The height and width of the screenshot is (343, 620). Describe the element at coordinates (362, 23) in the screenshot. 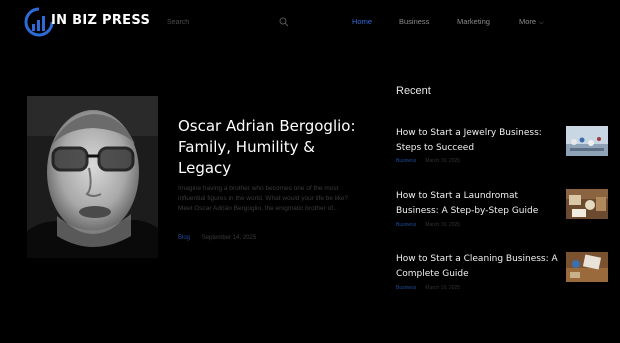

I see `nav-home: Home` at that location.